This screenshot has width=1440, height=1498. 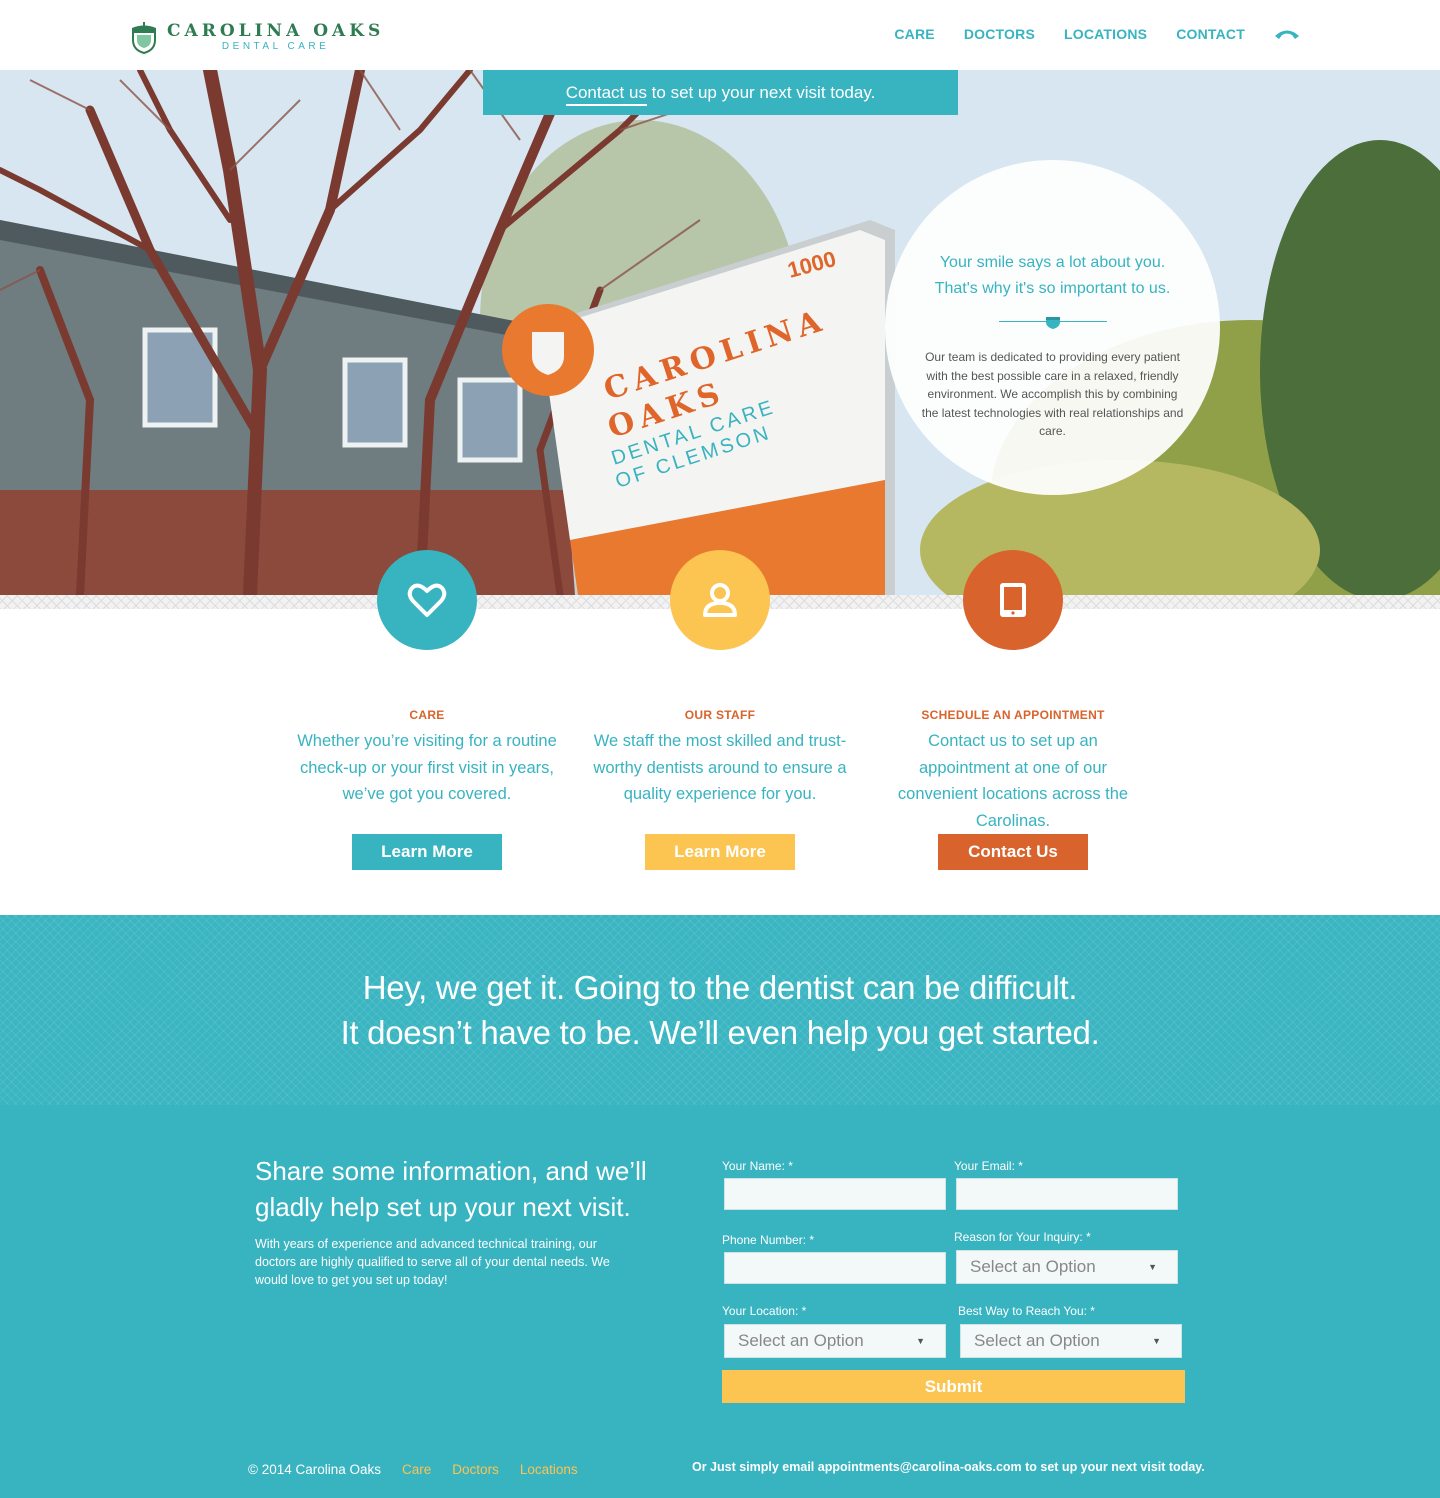 I want to click on feature-appointment-badge, so click(x=1013, y=600).